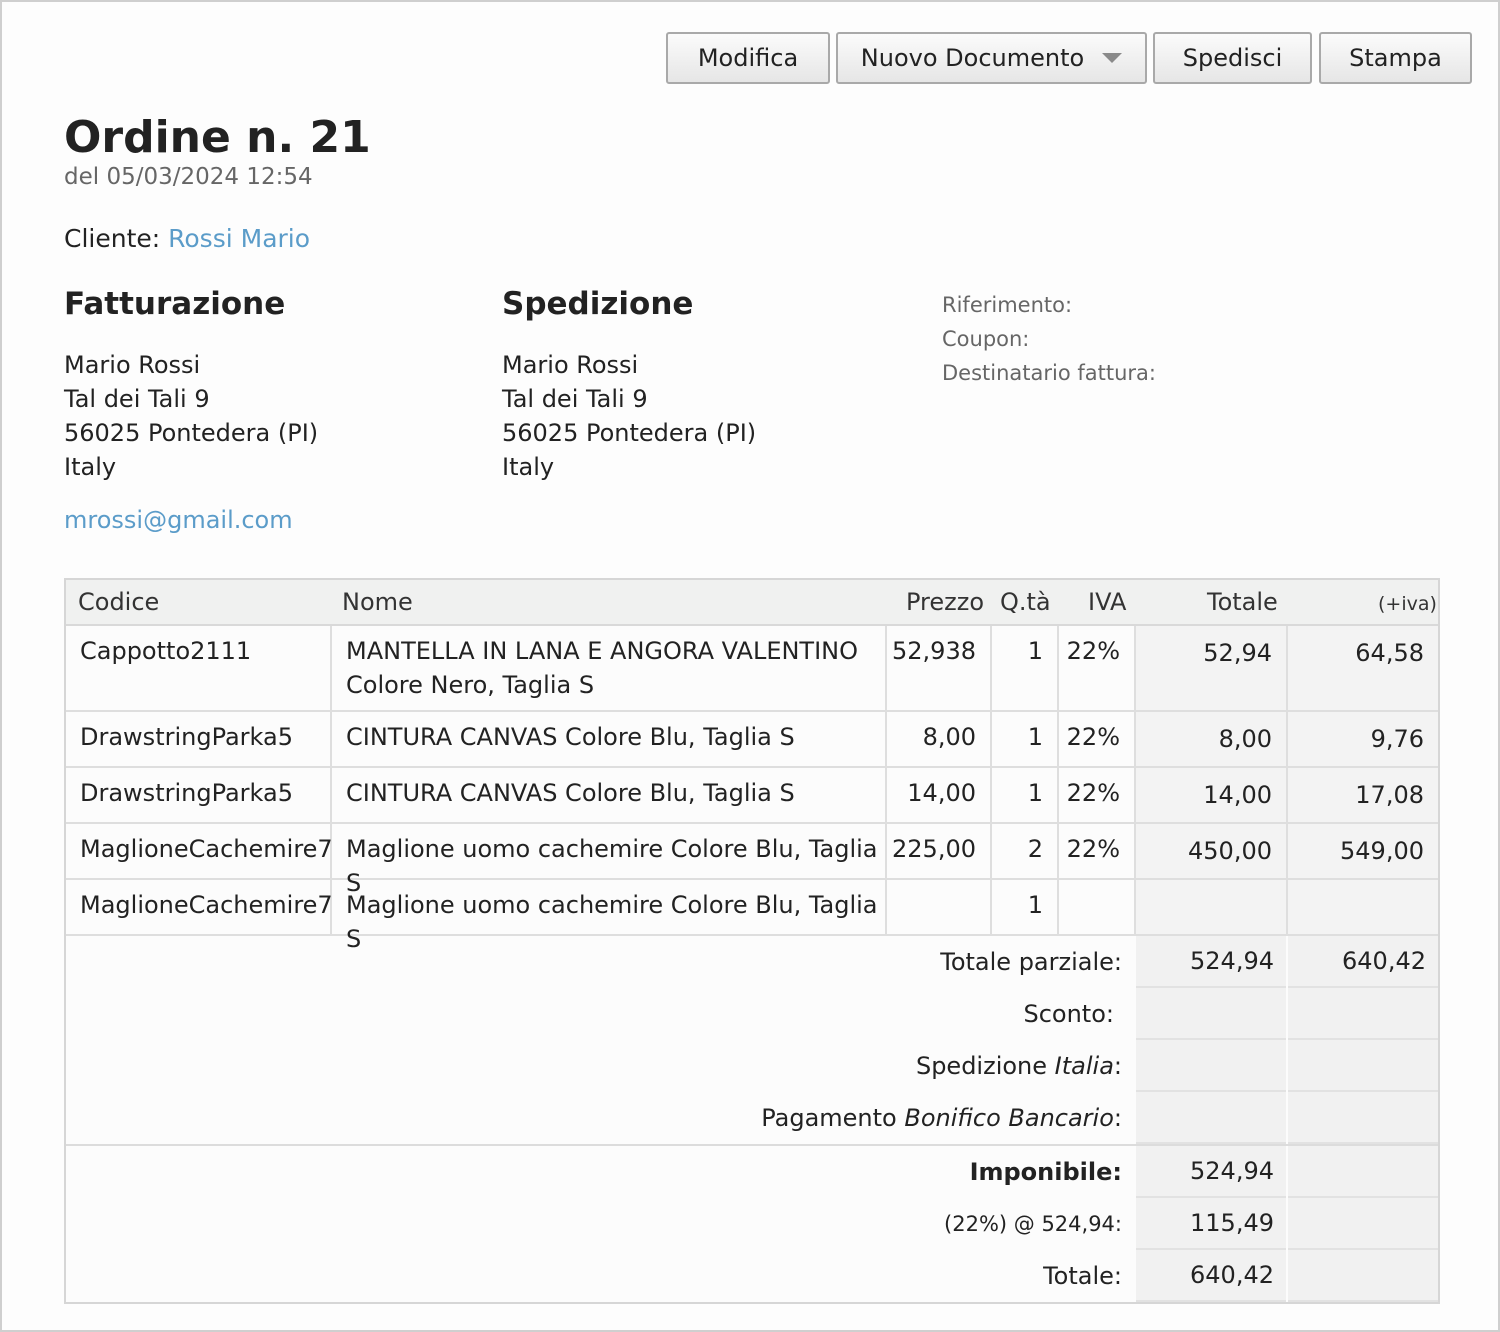  I want to click on send-button-label: Spedisci, so click(1232, 58).